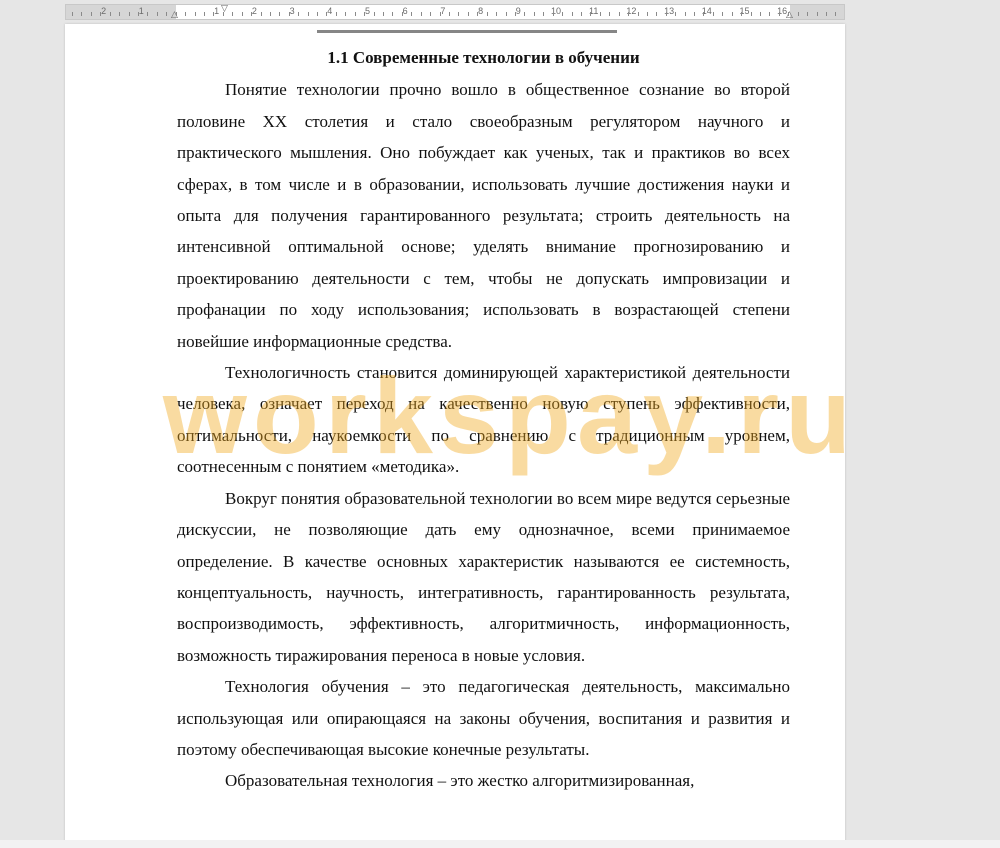 This screenshot has width=1000, height=848. What do you see at coordinates (500, 844) in the screenshot?
I see `status-bar` at bounding box center [500, 844].